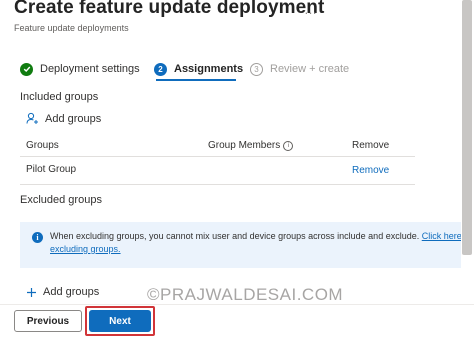 The width and height of the screenshot is (474, 343). I want to click on excluded-groups-heading: Excluded groups, so click(61, 200).